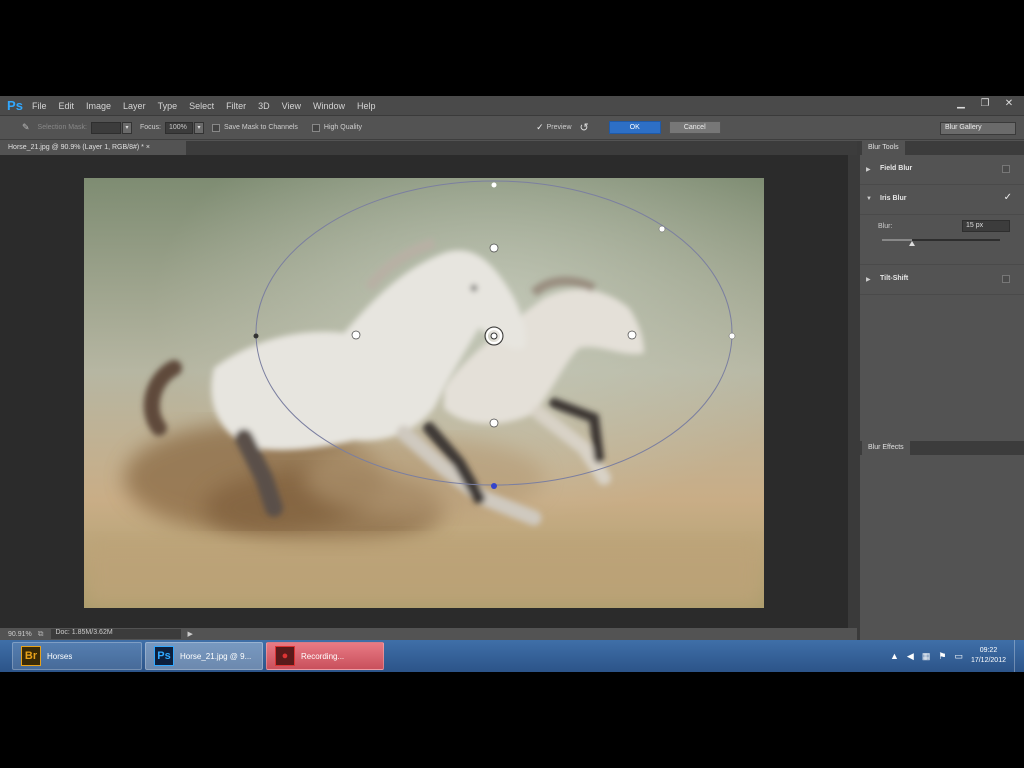 Image resolution: width=1024 pixels, height=768 pixels. Describe the element at coordinates (1009, 103) in the screenshot. I see `close-icon: ✕` at that location.